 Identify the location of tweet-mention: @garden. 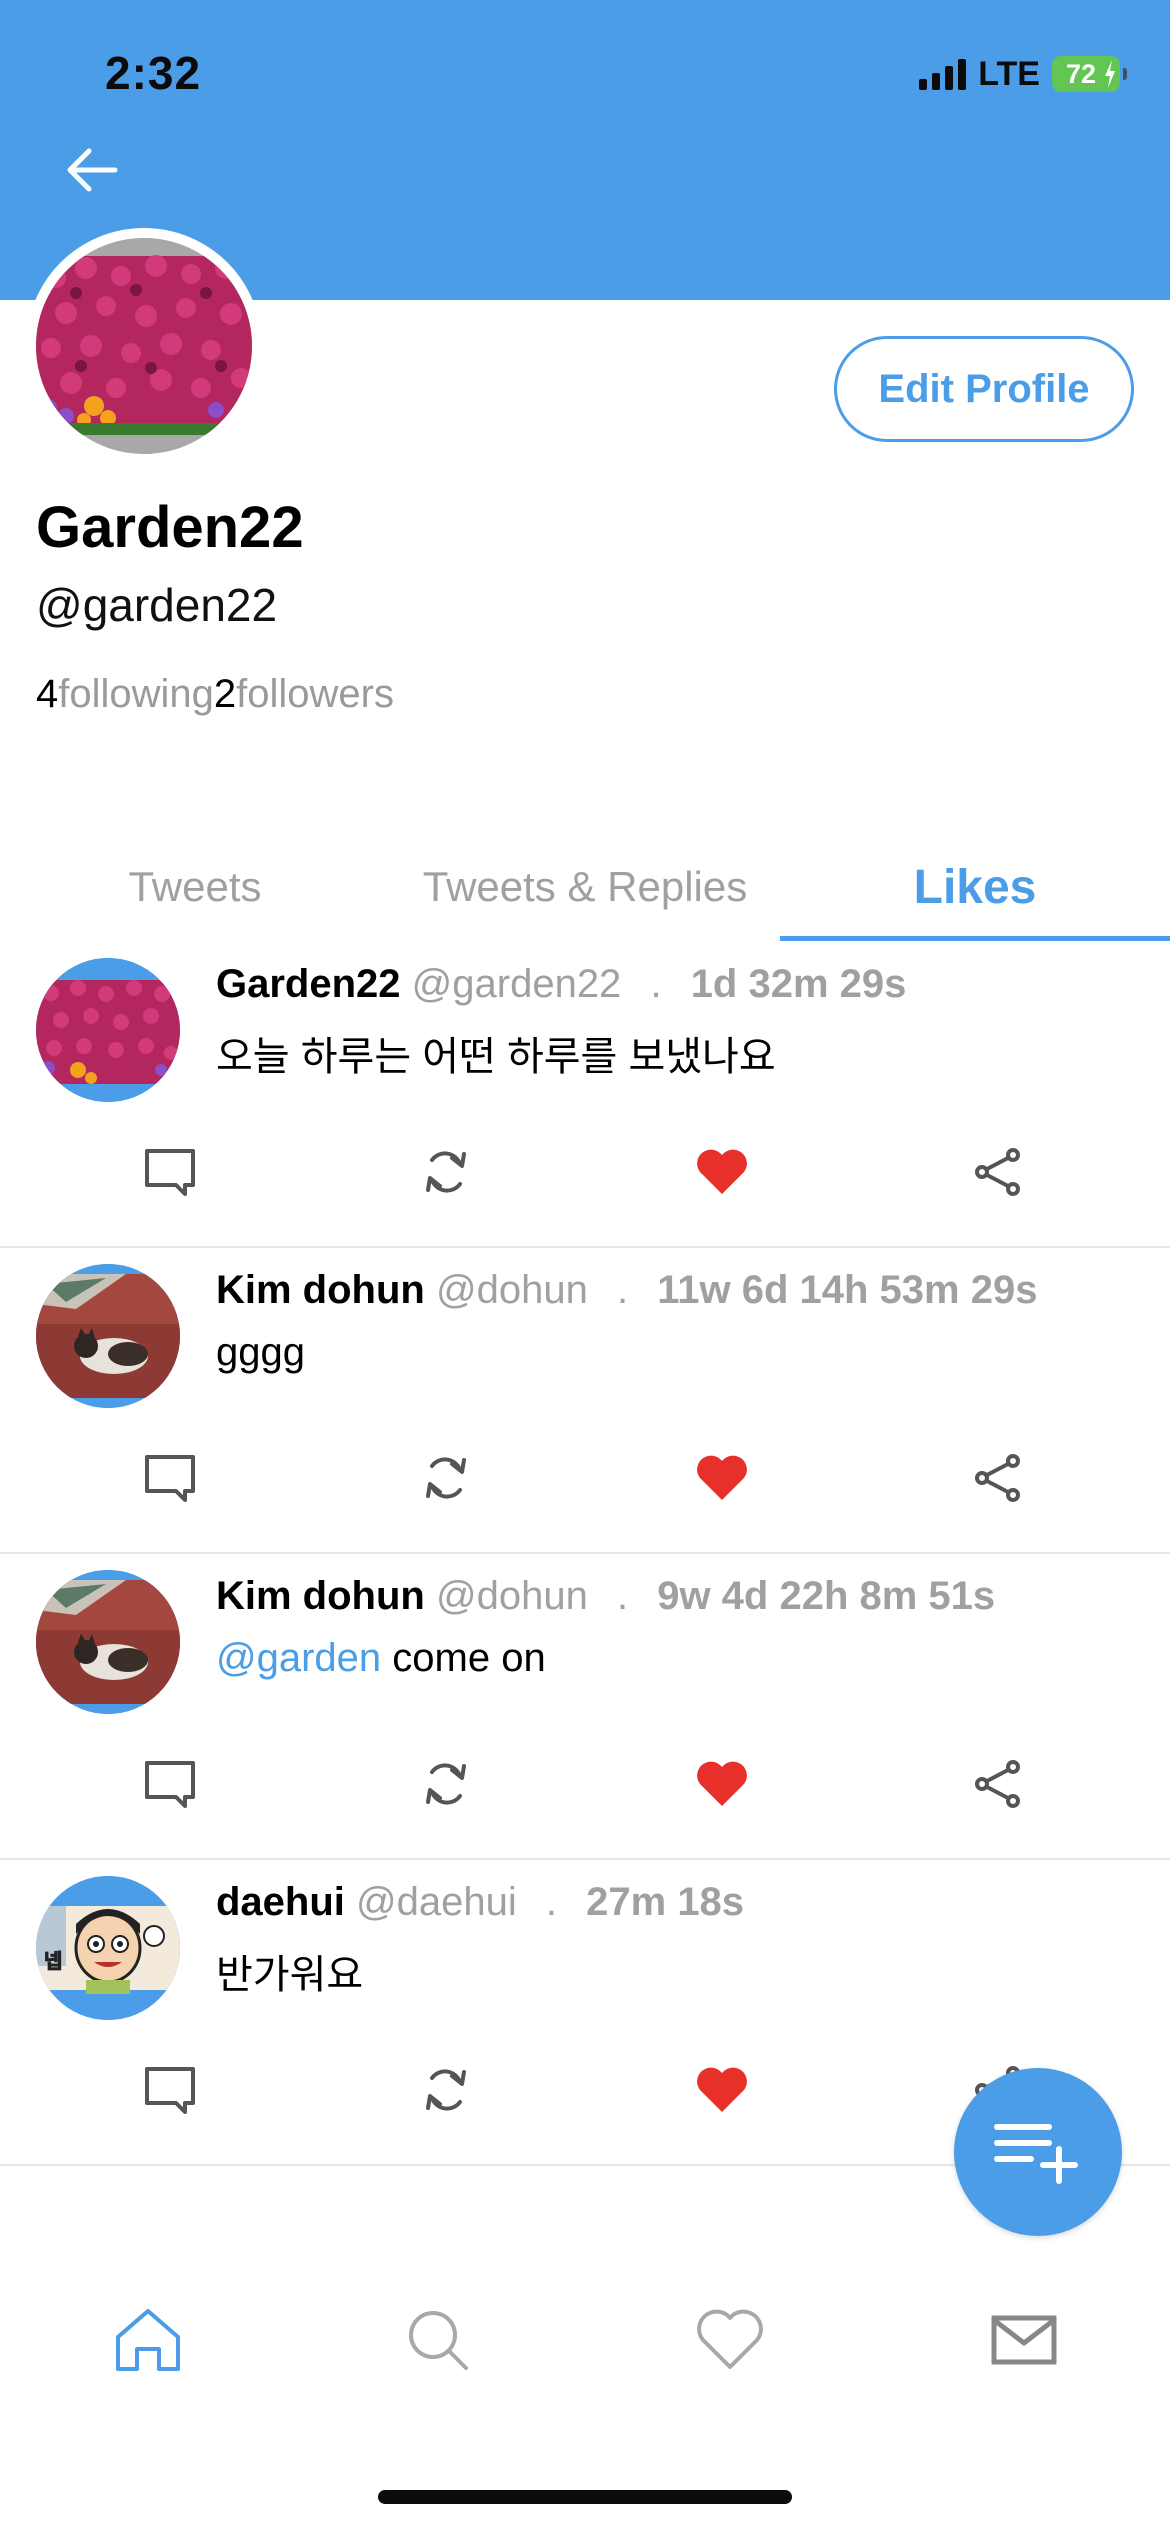
(298, 1658).